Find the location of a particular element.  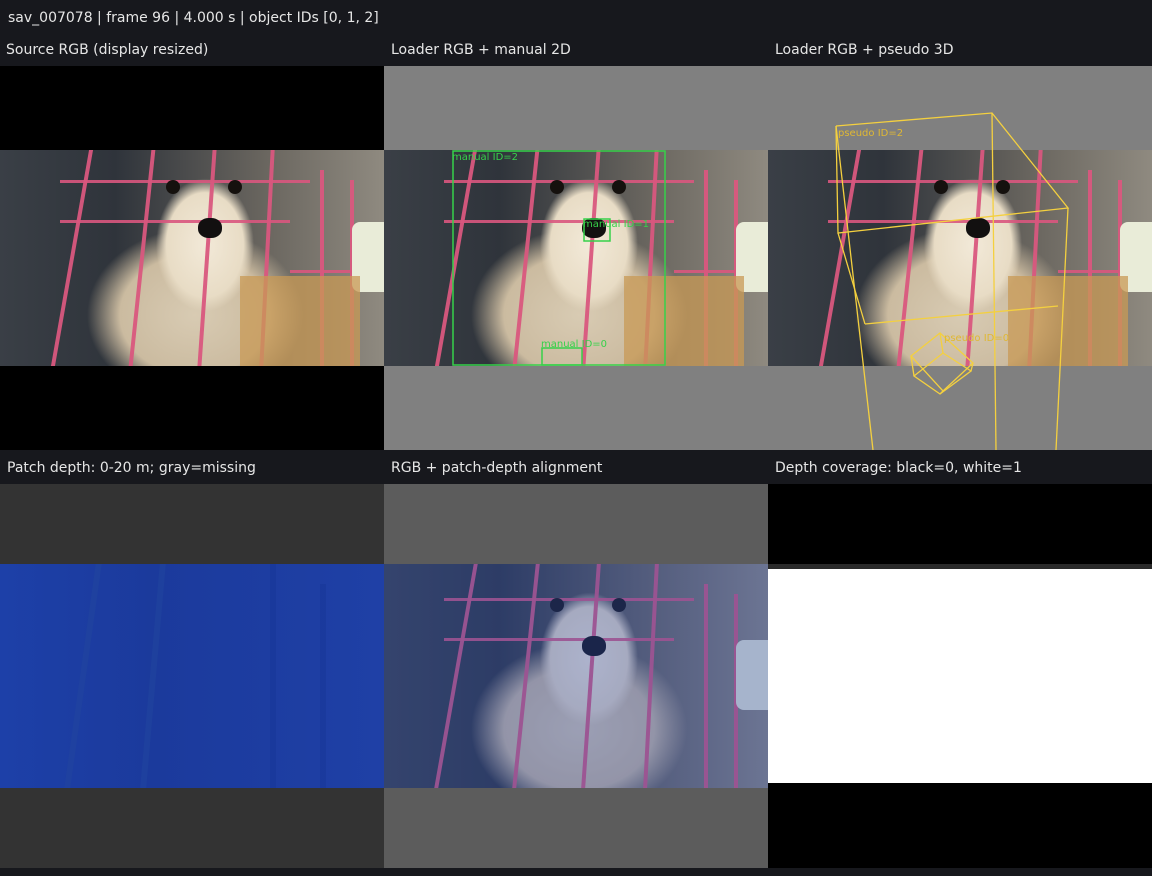

manual-2d-panel: manual ID=2 manual ID=1 manual ID=0 is located at coordinates (576, 258).